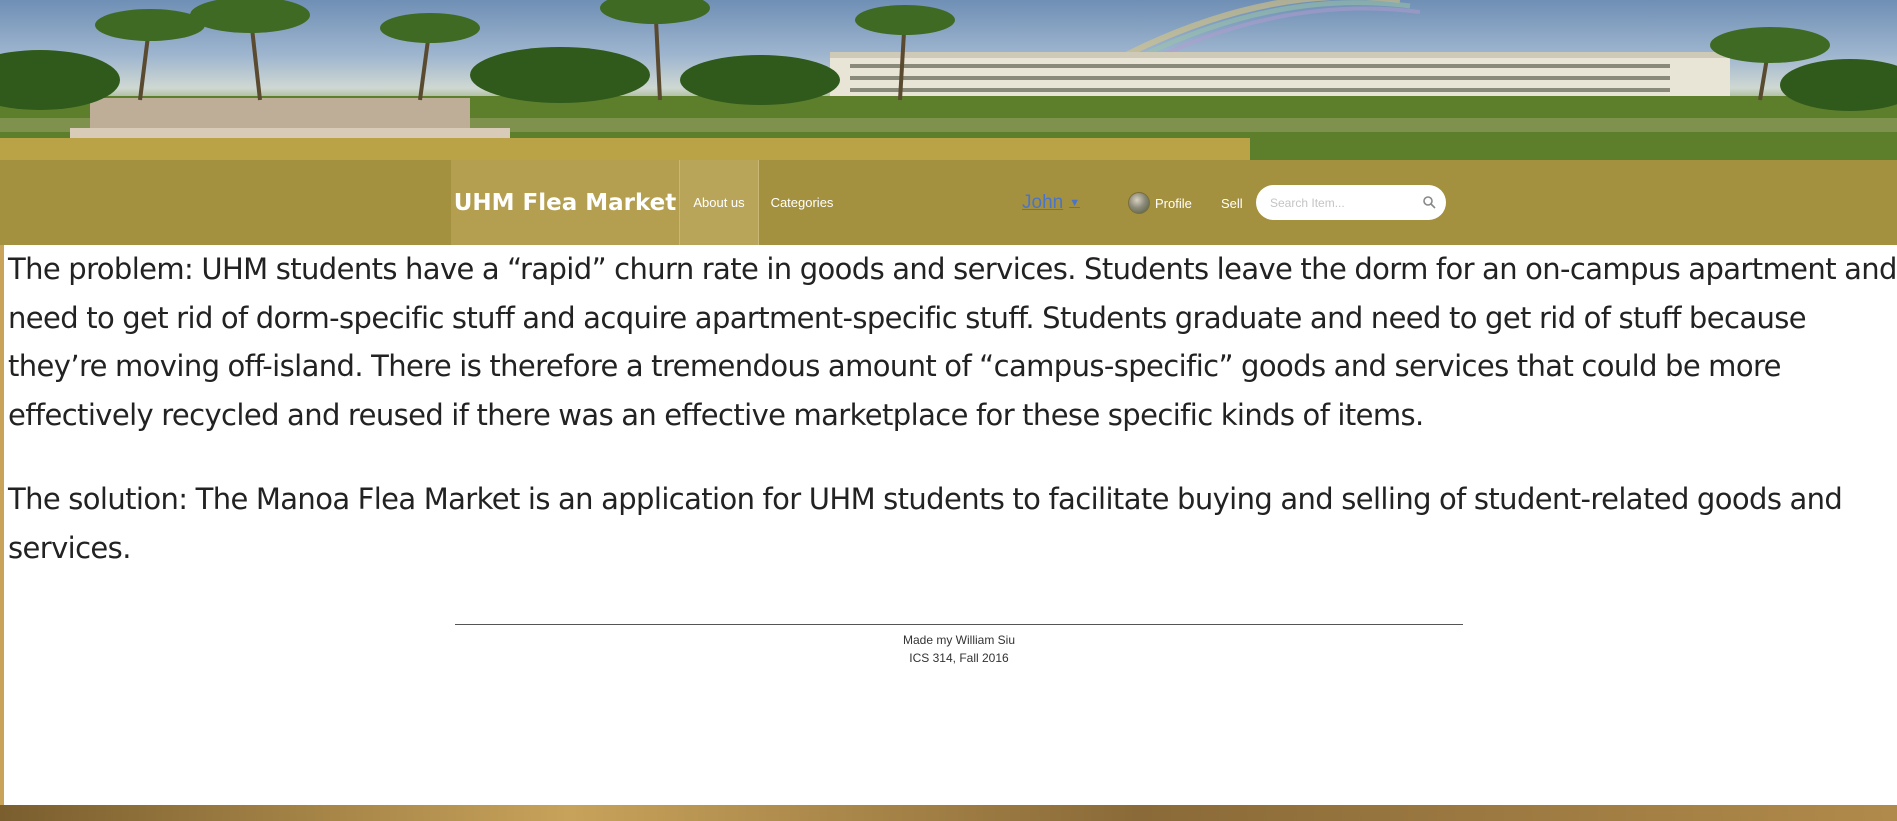  What do you see at coordinates (1043, 202) in the screenshot?
I see `user-name: John` at bounding box center [1043, 202].